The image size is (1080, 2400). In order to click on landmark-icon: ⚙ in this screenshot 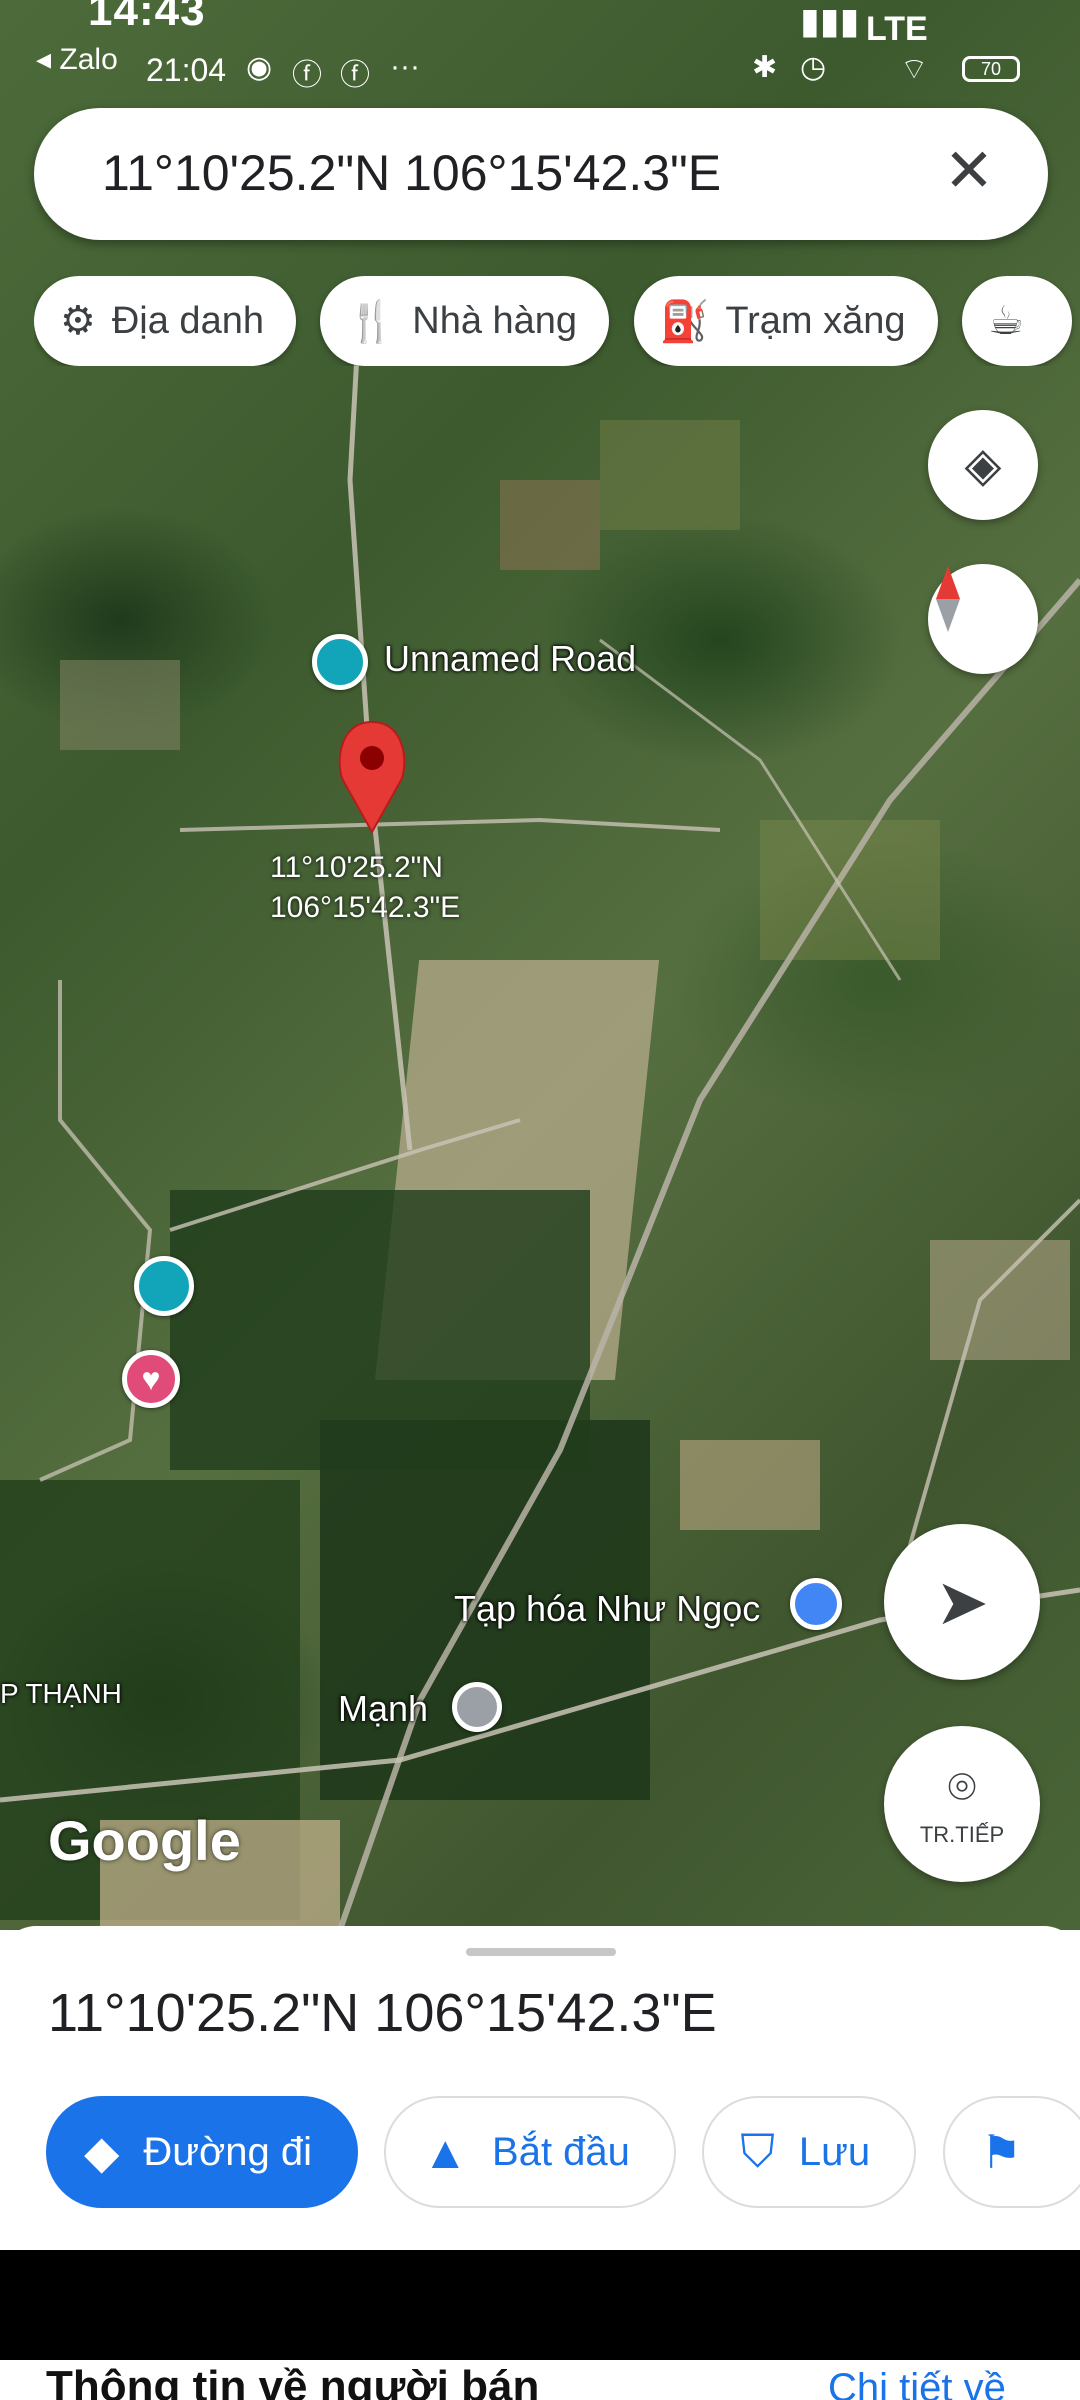, I will do `click(78, 321)`.